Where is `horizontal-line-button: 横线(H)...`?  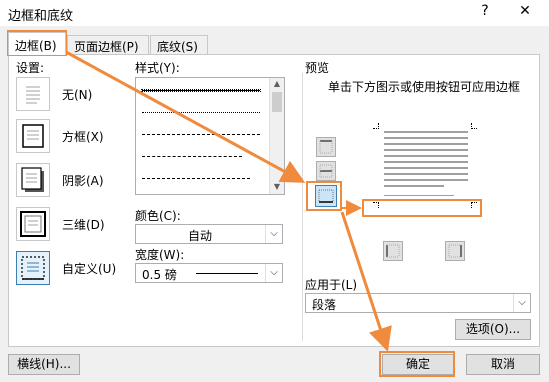 horizontal-line-button: 横线(H)... is located at coordinates (44, 364).